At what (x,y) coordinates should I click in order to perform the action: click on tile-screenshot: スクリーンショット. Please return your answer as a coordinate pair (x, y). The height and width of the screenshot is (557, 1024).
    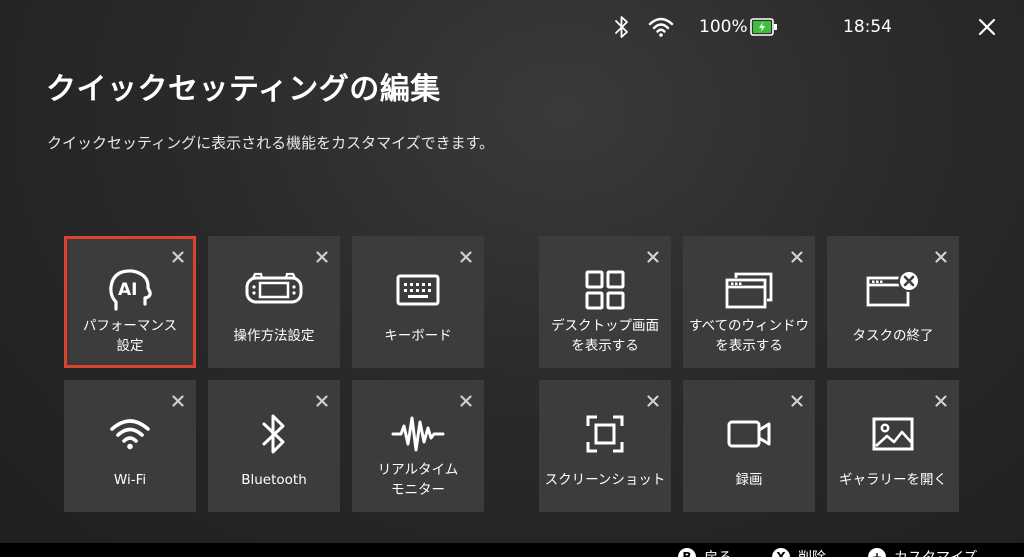
    Looking at the image, I should click on (605, 446).